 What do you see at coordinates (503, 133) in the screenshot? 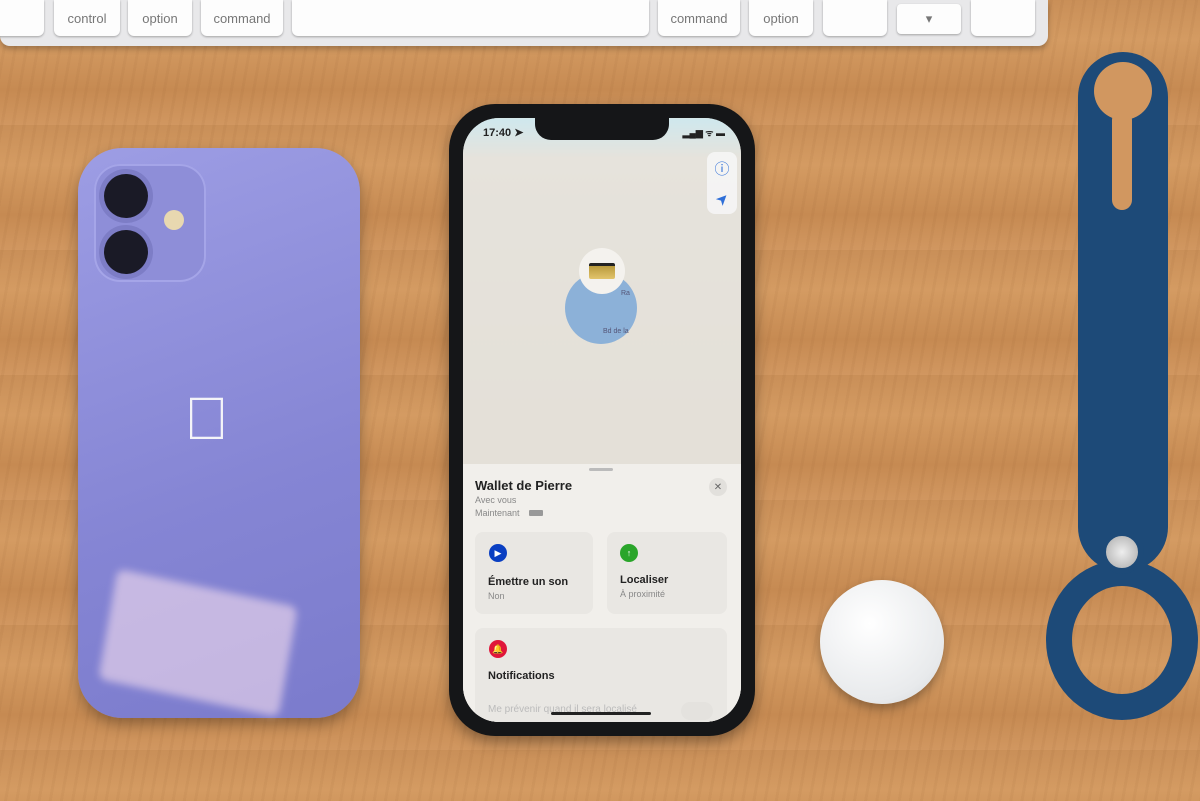
I see `status-time: 17:40 ➤` at bounding box center [503, 133].